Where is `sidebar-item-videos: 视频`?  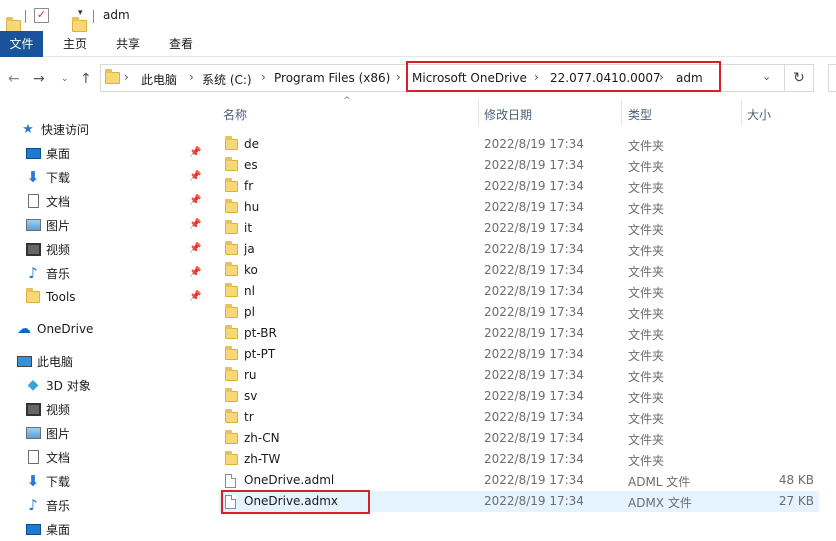
sidebar-item-videos: 视频 is located at coordinates (47, 249).